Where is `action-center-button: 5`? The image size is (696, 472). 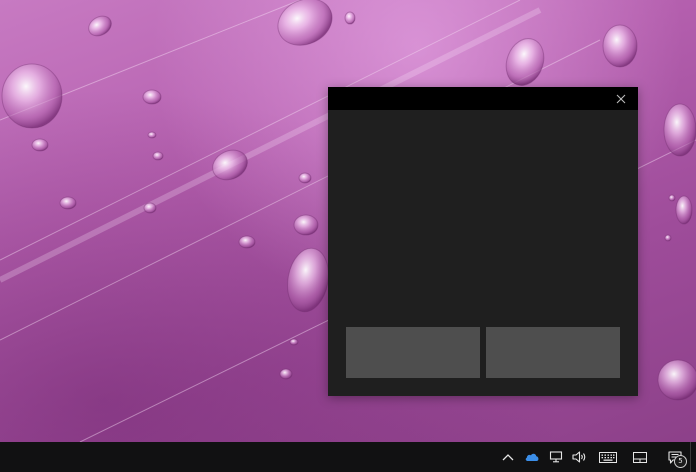 action-center-button: 5 is located at coordinates (675, 457).